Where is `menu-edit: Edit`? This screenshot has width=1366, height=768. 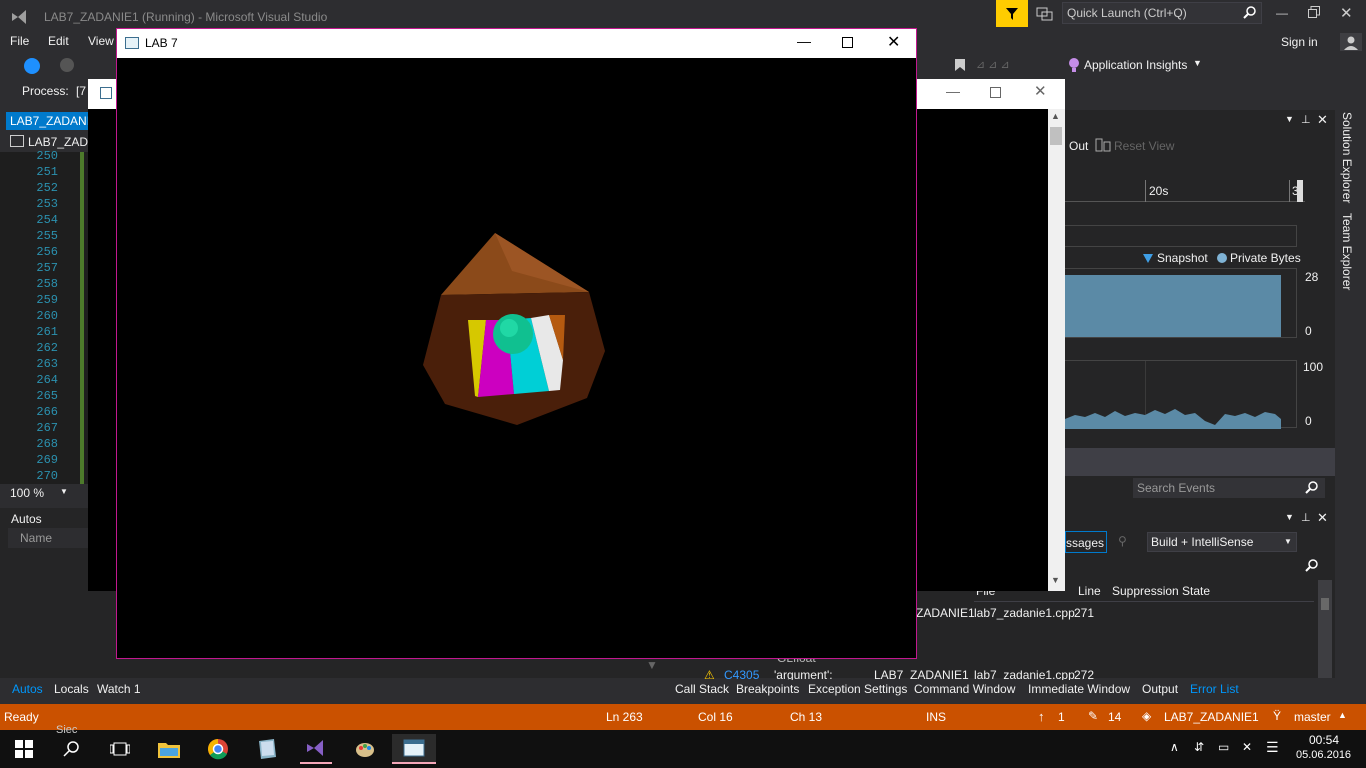
menu-edit: Edit is located at coordinates (58, 41).